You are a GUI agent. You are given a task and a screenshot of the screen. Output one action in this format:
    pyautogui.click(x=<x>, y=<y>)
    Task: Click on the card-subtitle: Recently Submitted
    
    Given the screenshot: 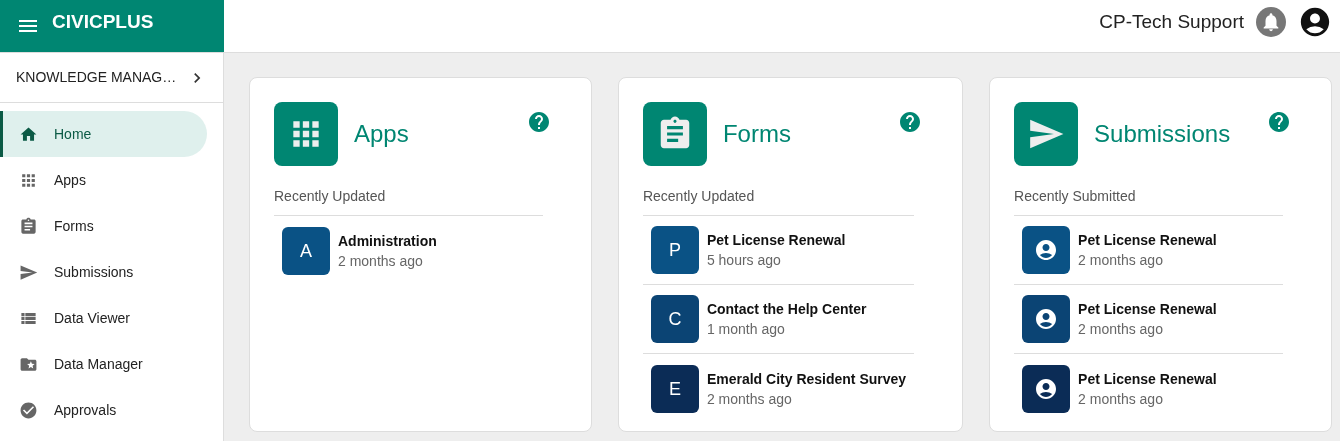 What is the action you would take?
    pyautogui.click(x=1148, y=201)
    